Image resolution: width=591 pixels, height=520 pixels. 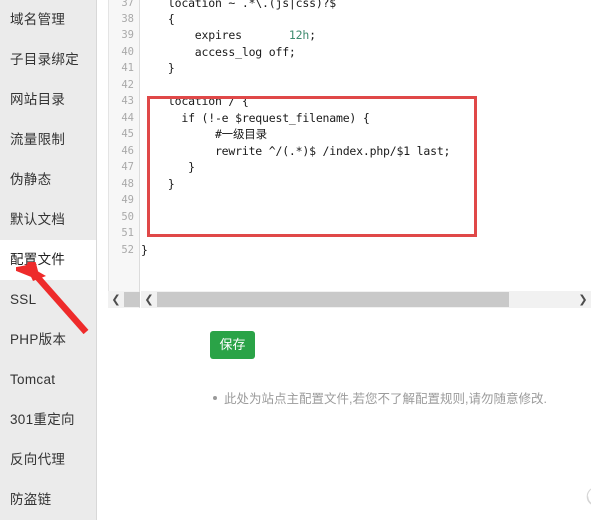 I want to click on sidebar-item-3: 流量限制, so click(x=48, y=140).